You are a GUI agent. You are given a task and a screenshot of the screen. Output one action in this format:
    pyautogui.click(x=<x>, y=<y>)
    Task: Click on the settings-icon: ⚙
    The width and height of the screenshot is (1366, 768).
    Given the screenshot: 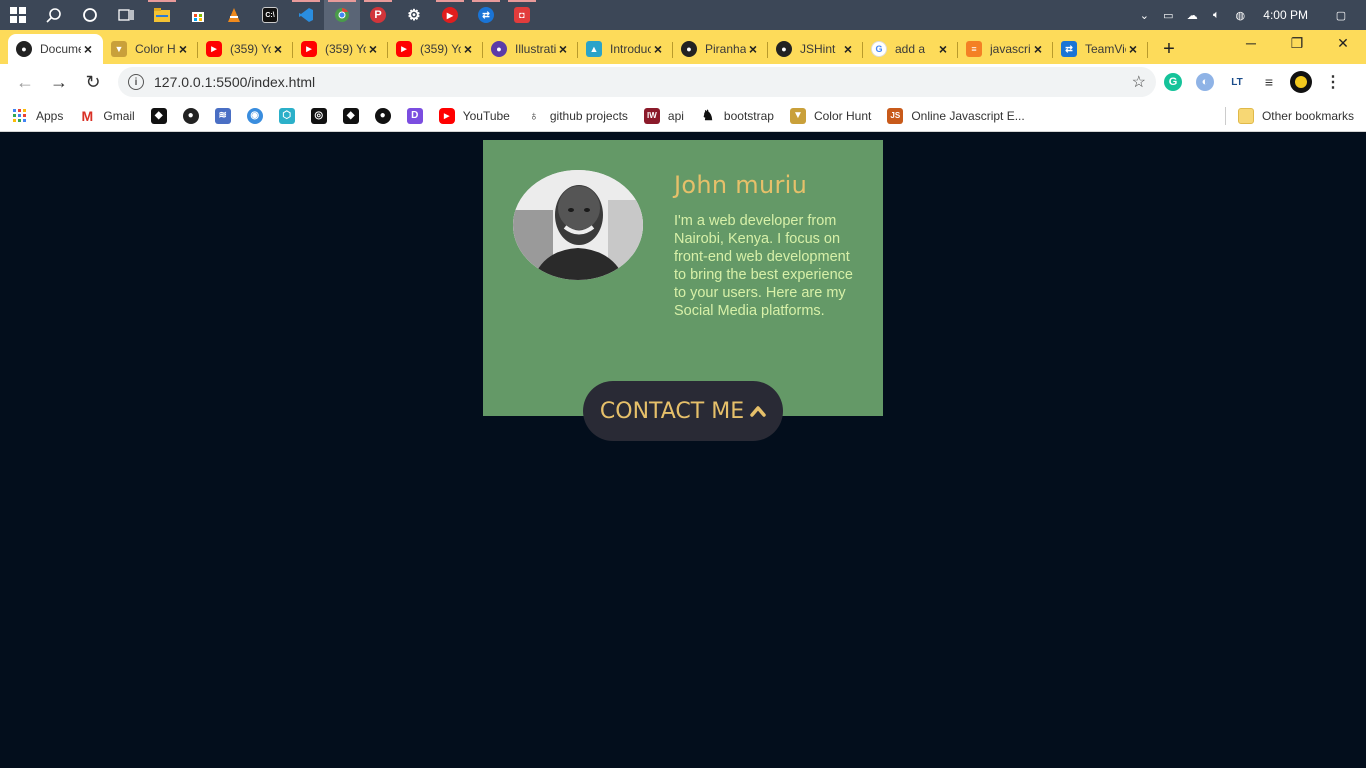 What is the action you would take?
    pyautogui.click(x=414, y=15)
    